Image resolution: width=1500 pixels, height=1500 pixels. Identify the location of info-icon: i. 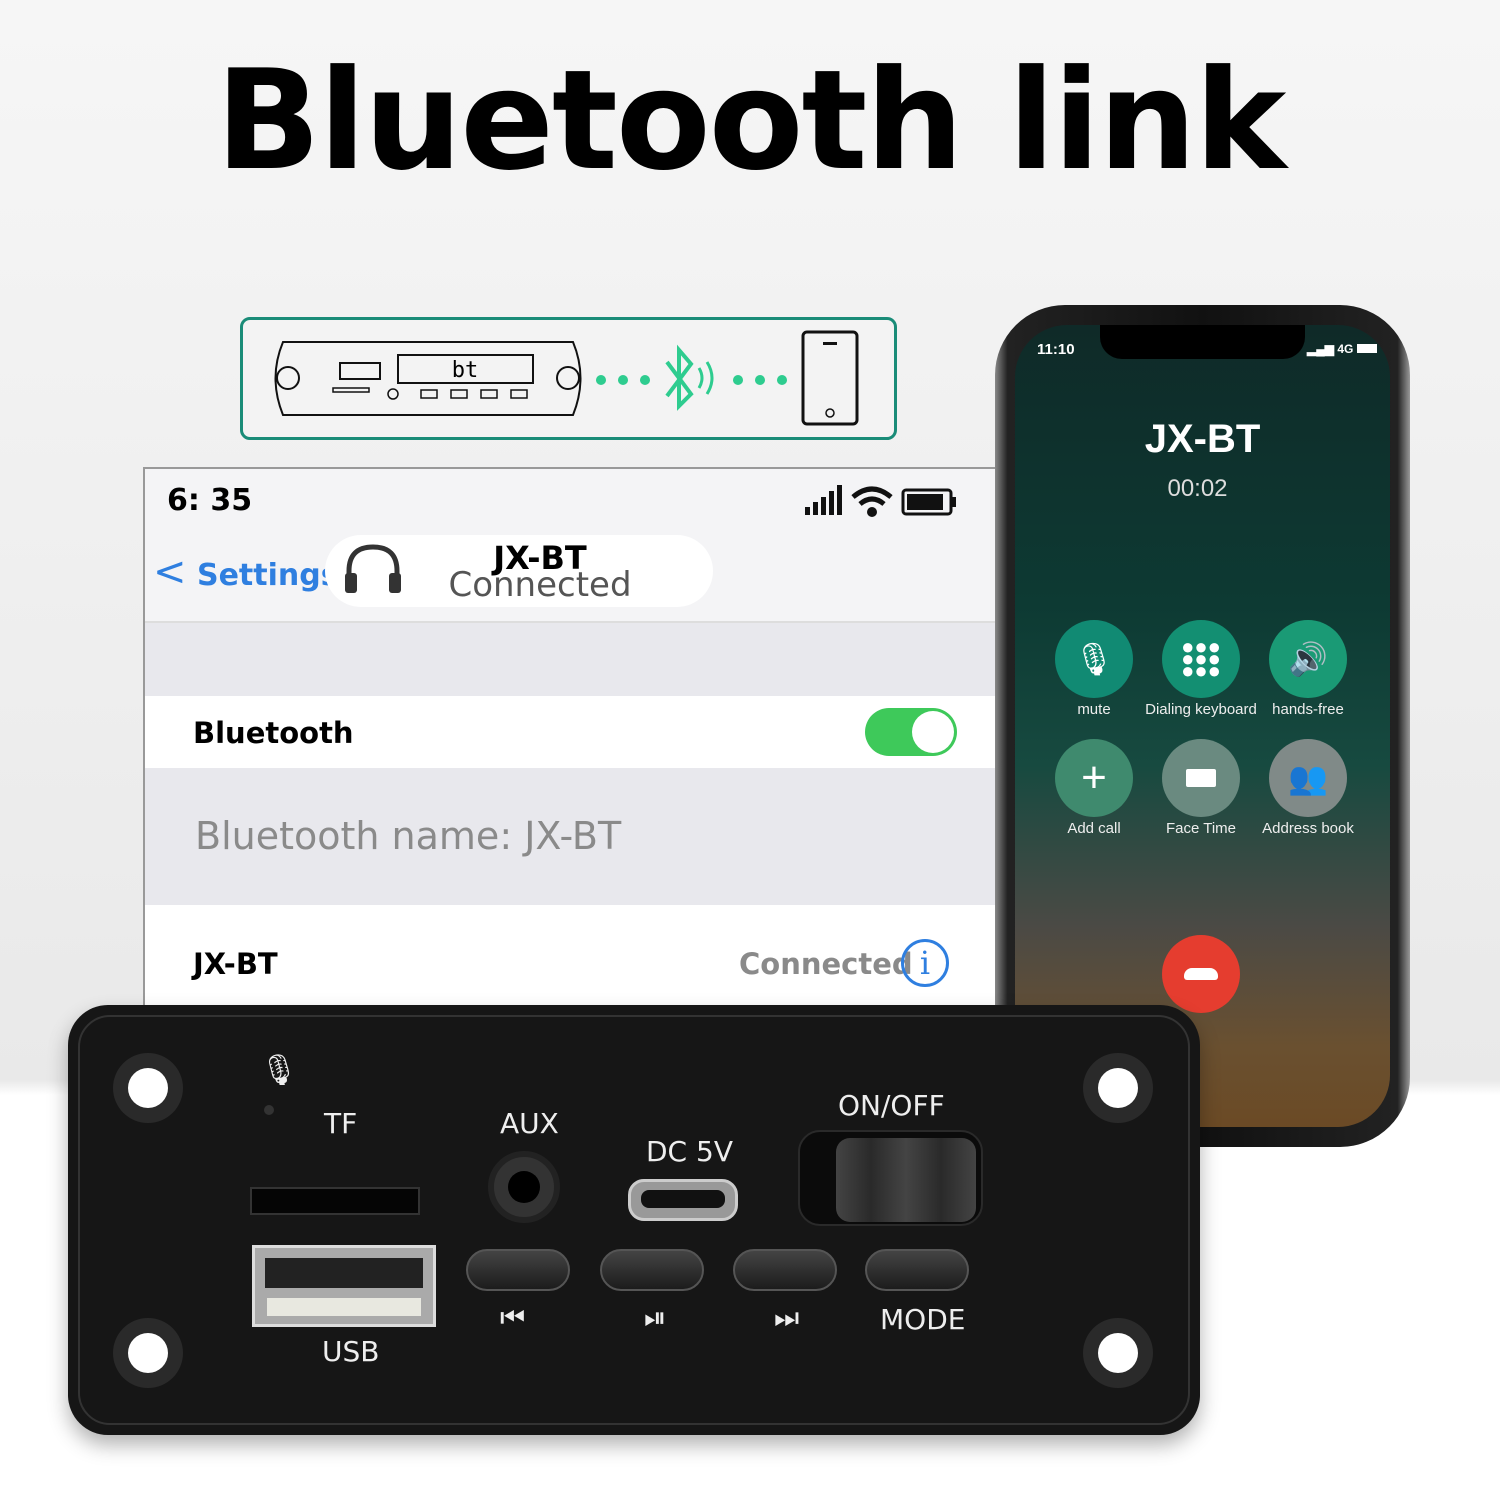
(925, 963).